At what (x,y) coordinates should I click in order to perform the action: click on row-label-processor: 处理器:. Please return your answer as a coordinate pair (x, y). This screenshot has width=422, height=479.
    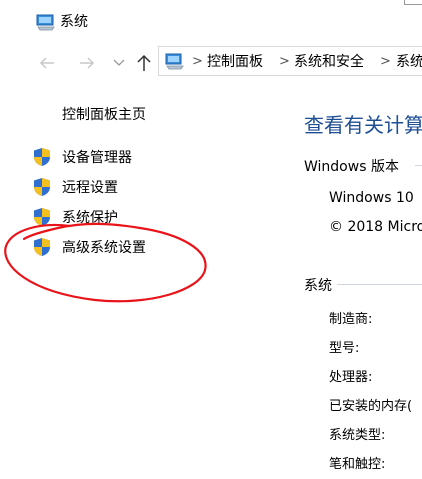
    Looking at the image, I should click on (351, 377).